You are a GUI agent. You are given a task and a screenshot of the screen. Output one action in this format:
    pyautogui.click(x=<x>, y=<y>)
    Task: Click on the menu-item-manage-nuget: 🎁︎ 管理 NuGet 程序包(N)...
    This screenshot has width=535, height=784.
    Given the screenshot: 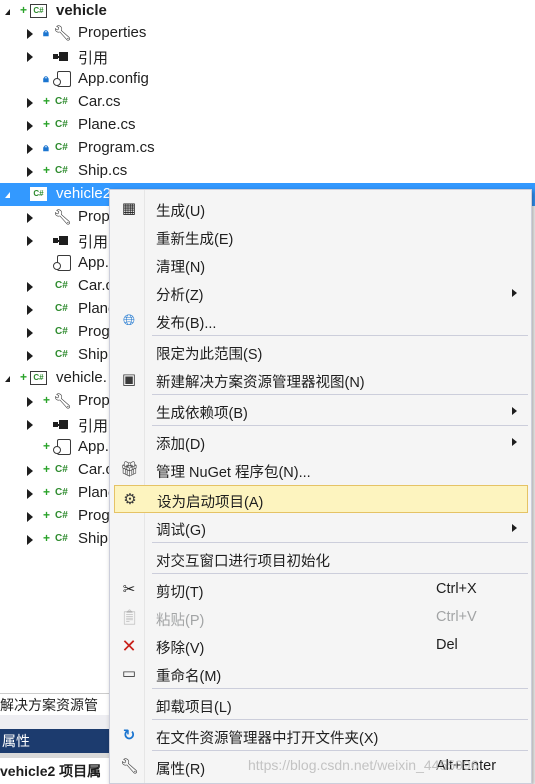 What is the action you would take?
    pyautogui.click(x=321, y=470)
    